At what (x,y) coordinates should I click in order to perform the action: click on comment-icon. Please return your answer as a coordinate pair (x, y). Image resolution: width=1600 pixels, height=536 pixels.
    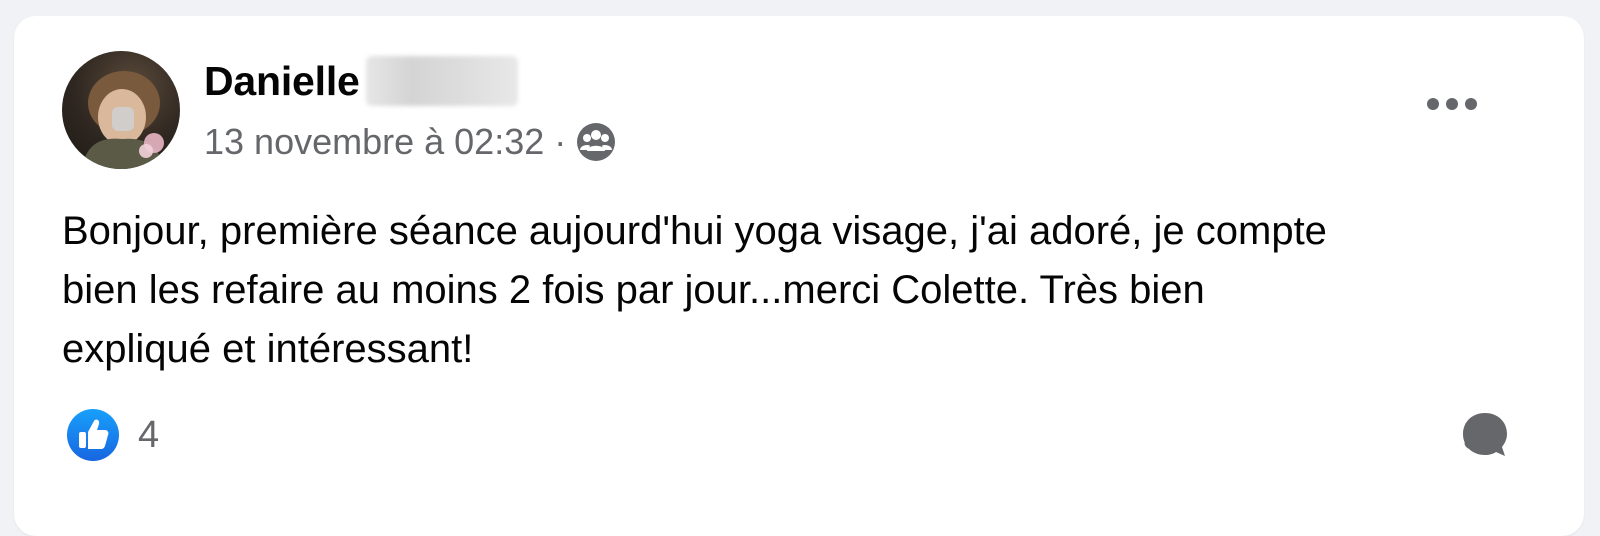
    Looking at the image, I should click on (1485, 435).